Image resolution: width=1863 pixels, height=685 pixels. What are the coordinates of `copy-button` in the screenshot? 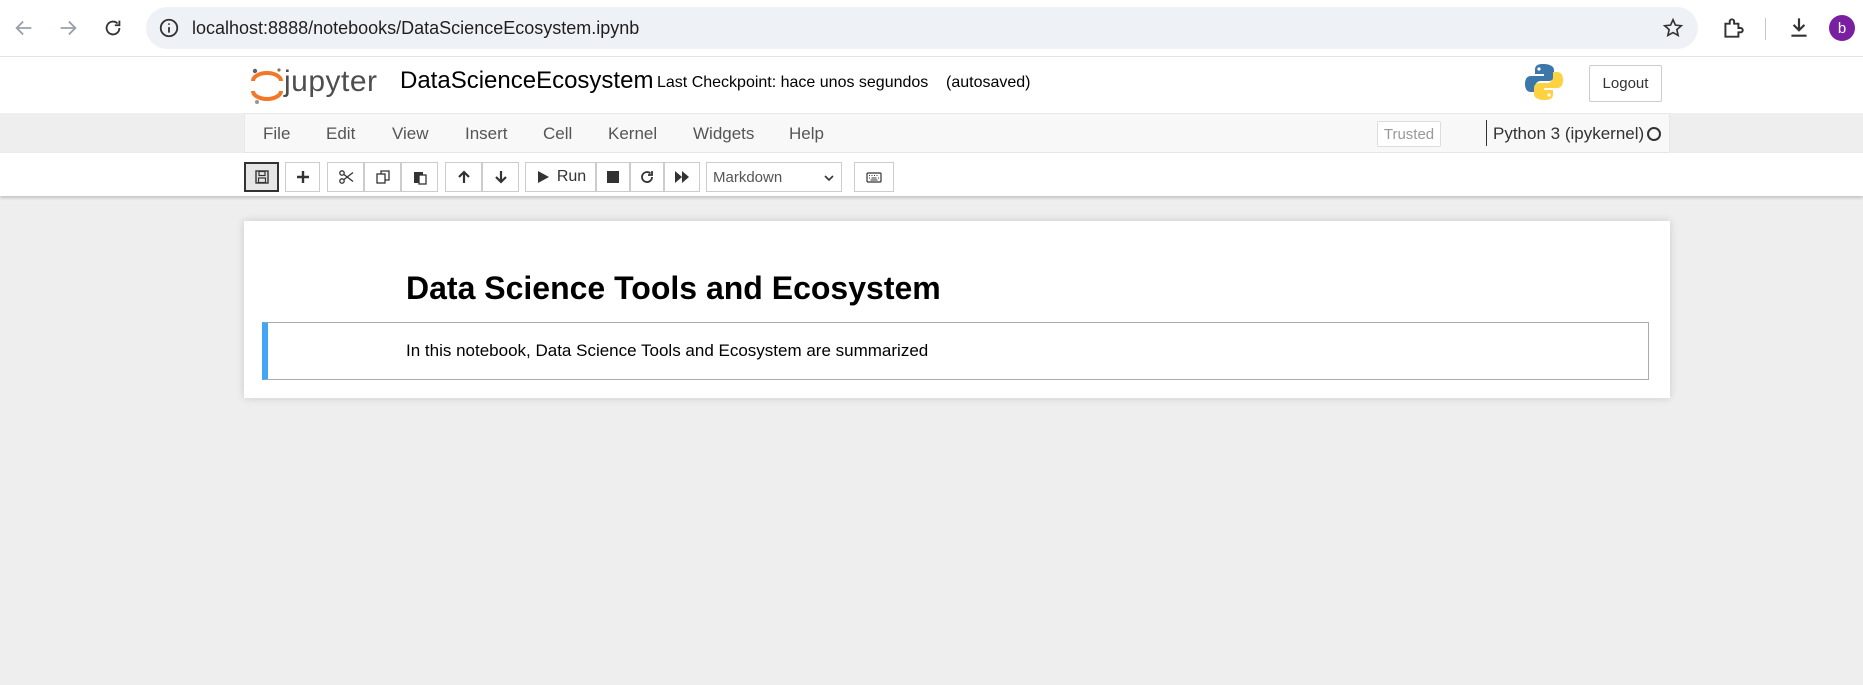 It's located at (382, 177).